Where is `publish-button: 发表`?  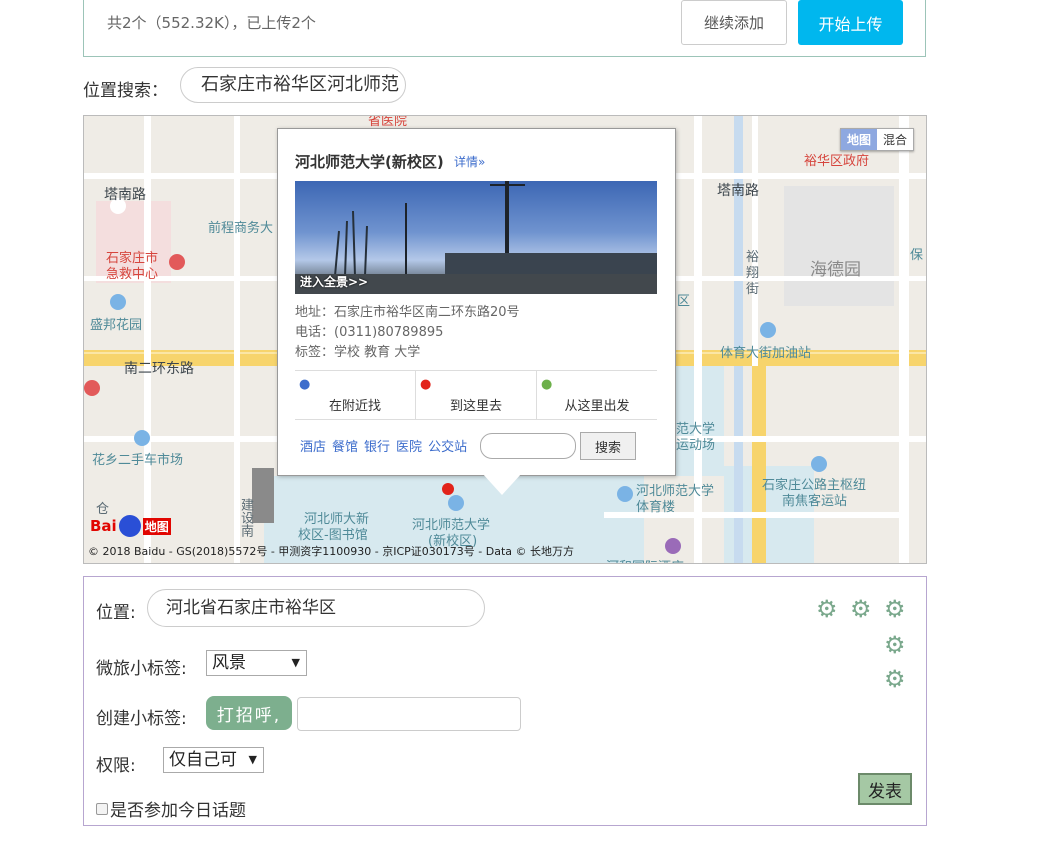 publish-button: 发表 is located at coordinates (885, 789).